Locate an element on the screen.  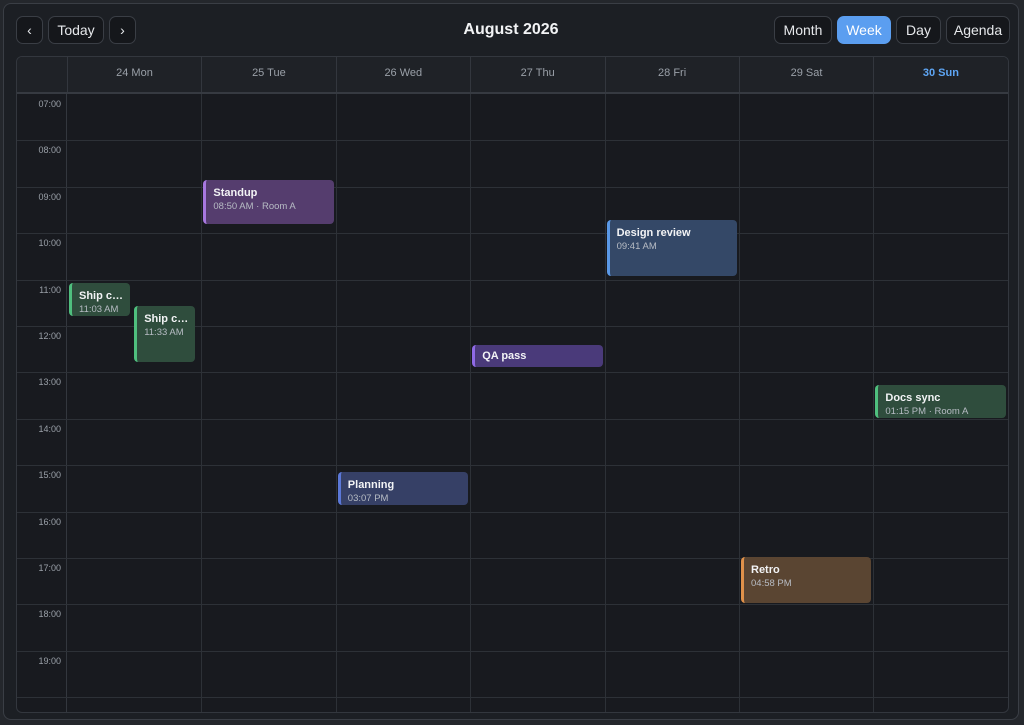
view-month-button: Month is located at coordinates (803, 30).